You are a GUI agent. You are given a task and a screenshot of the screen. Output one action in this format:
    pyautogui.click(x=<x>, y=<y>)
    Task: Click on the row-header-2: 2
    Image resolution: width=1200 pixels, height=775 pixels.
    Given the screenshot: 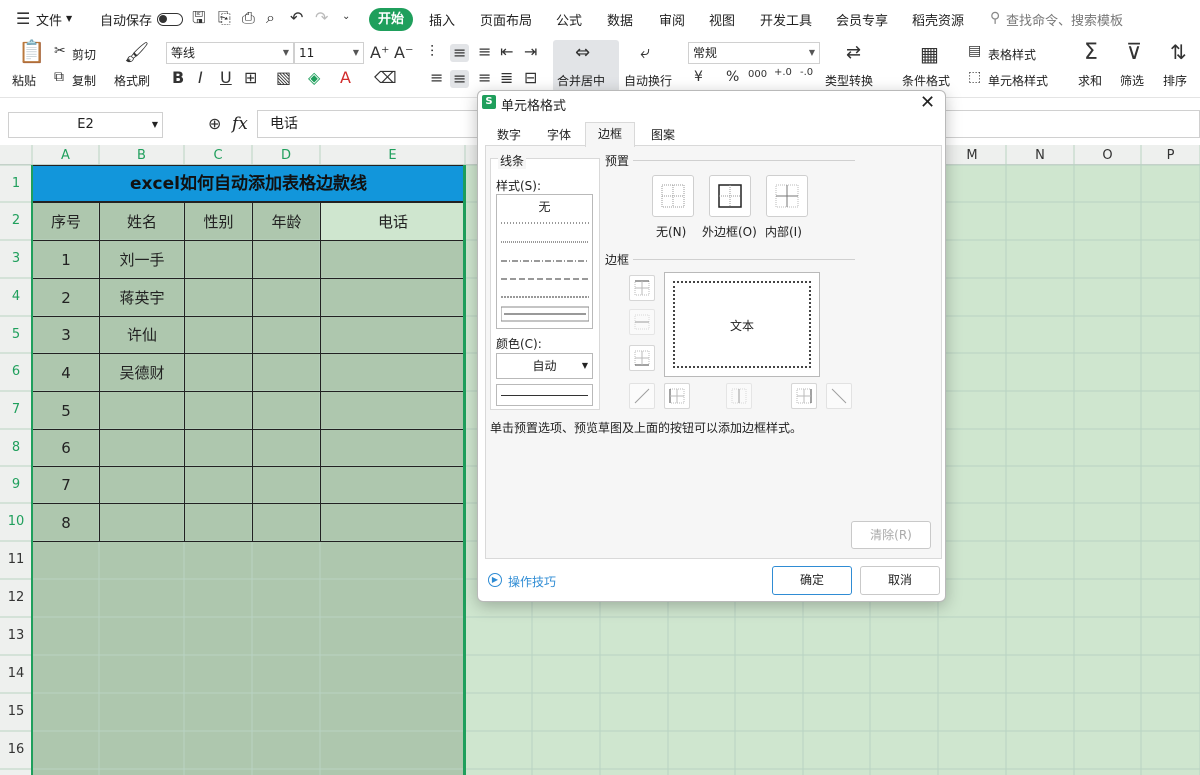 What is the action you would take?
    pyautogui.click(x=16, y=221)
    